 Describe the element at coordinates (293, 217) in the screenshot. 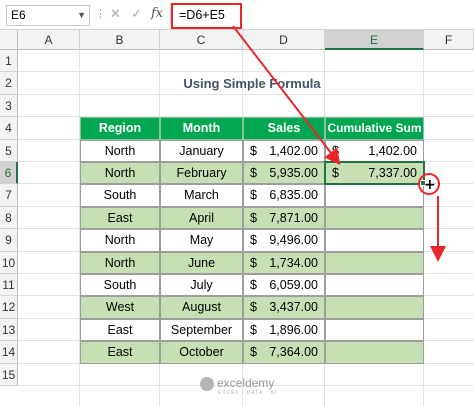

I see `sales-value: 7,871.00` at that location.